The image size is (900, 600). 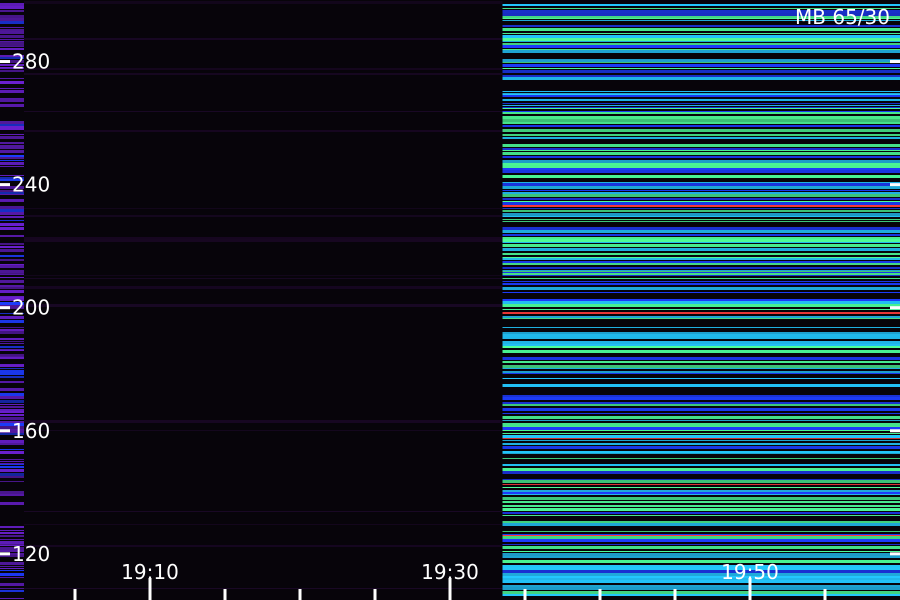 I want to click on y-tick-right, so click(x=895, y=431).